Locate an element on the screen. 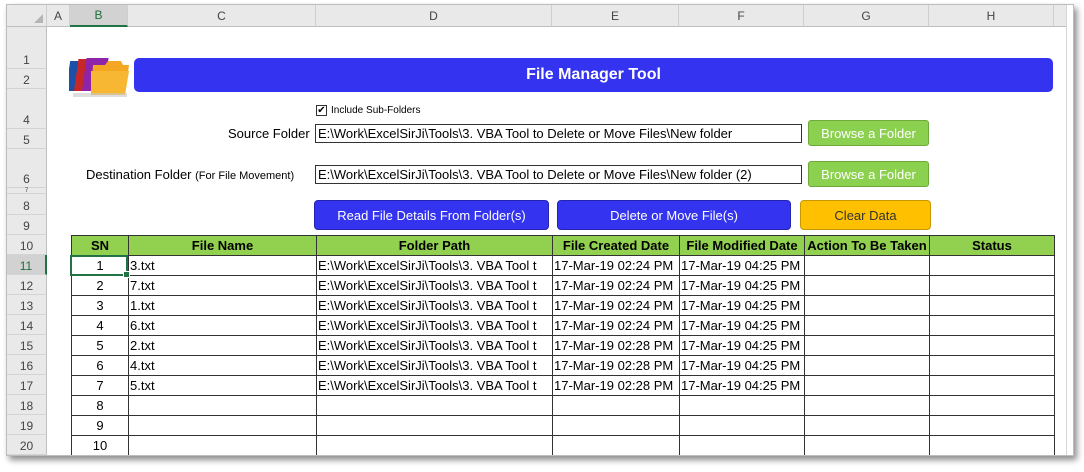 The width and height of the screenshot is (1084, 472). row-header-11: 11 is located at coordinates (27, 265).